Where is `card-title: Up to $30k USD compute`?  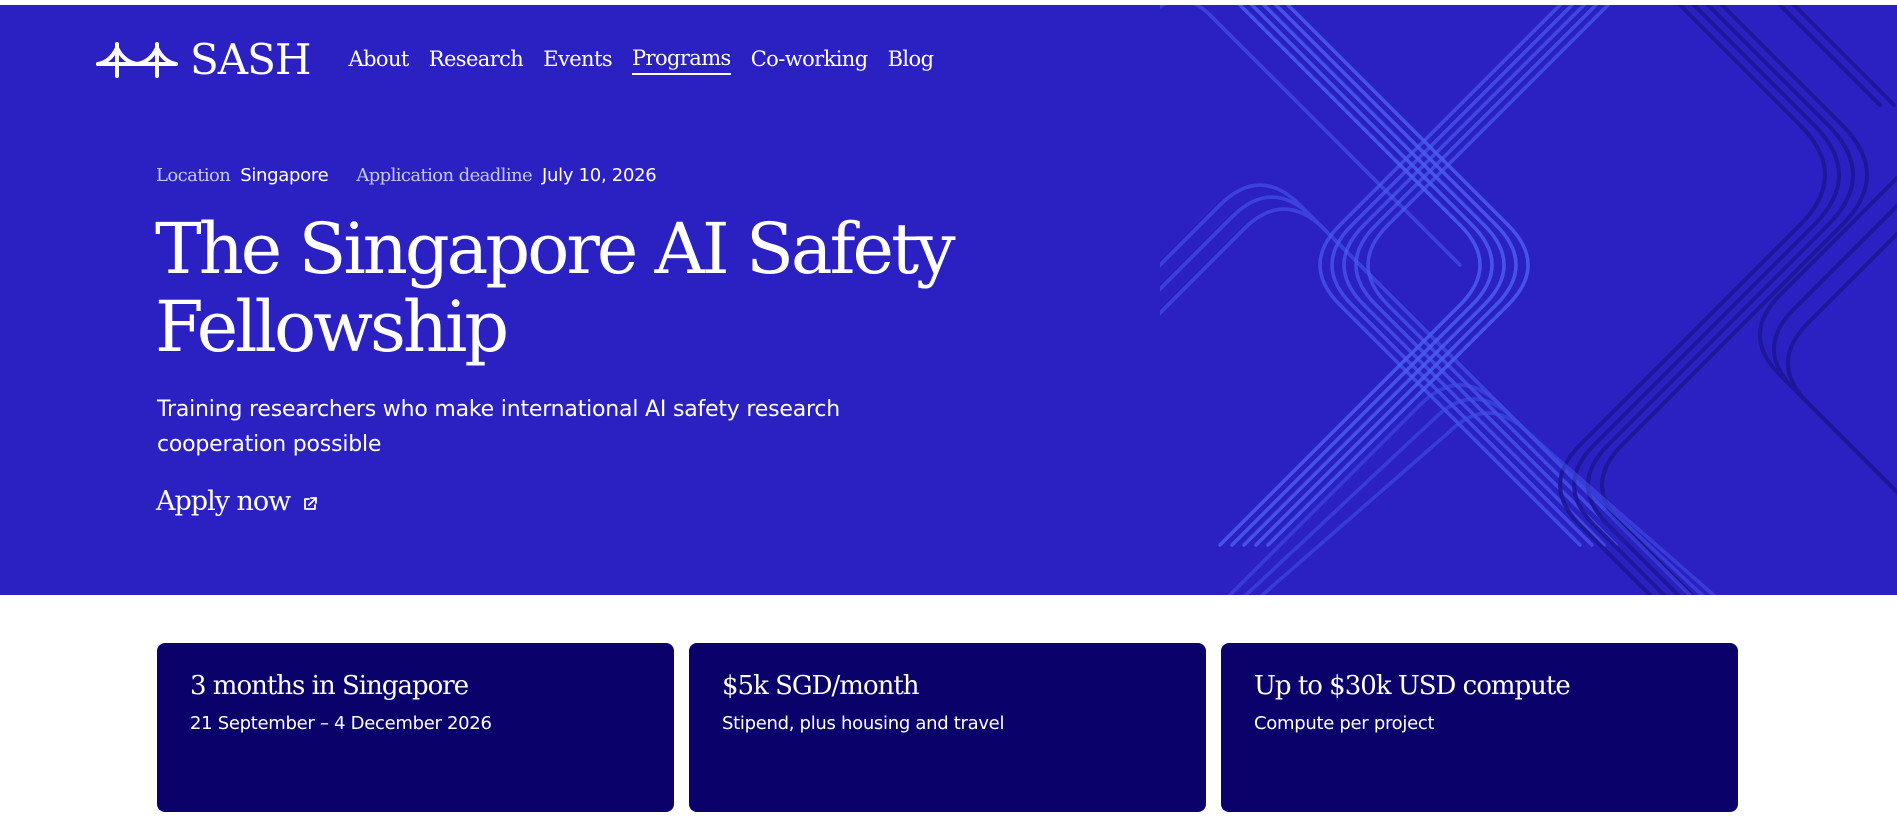
card-title: Up to $30k USD compute is located at coordinates (1412, 686).